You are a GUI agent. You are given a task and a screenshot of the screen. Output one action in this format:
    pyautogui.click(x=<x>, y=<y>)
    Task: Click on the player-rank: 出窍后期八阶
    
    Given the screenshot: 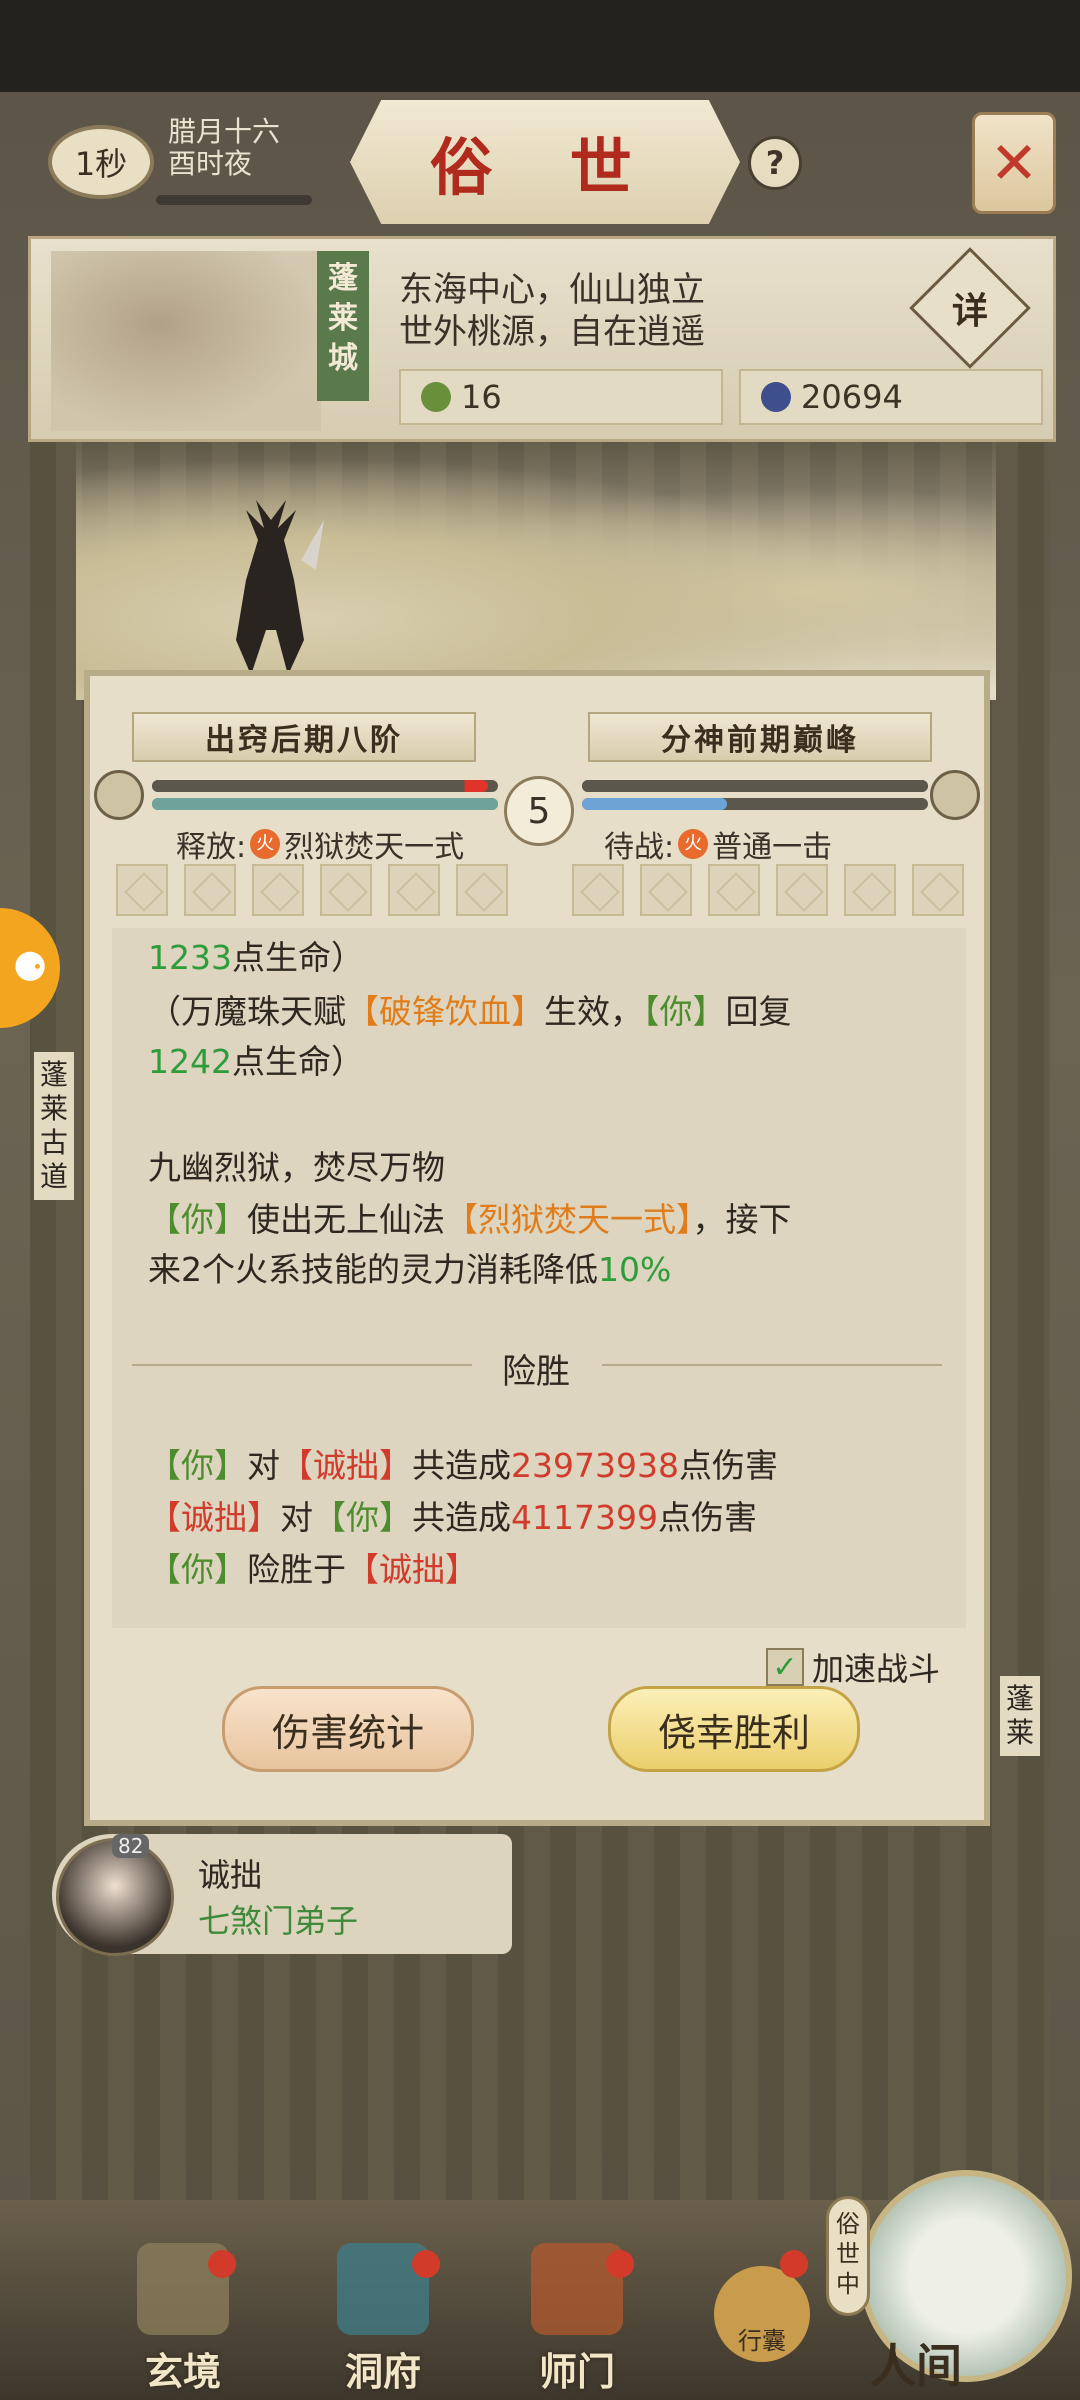 What is the action you would take?
    pyautogui.click(x=304, y=737)
    